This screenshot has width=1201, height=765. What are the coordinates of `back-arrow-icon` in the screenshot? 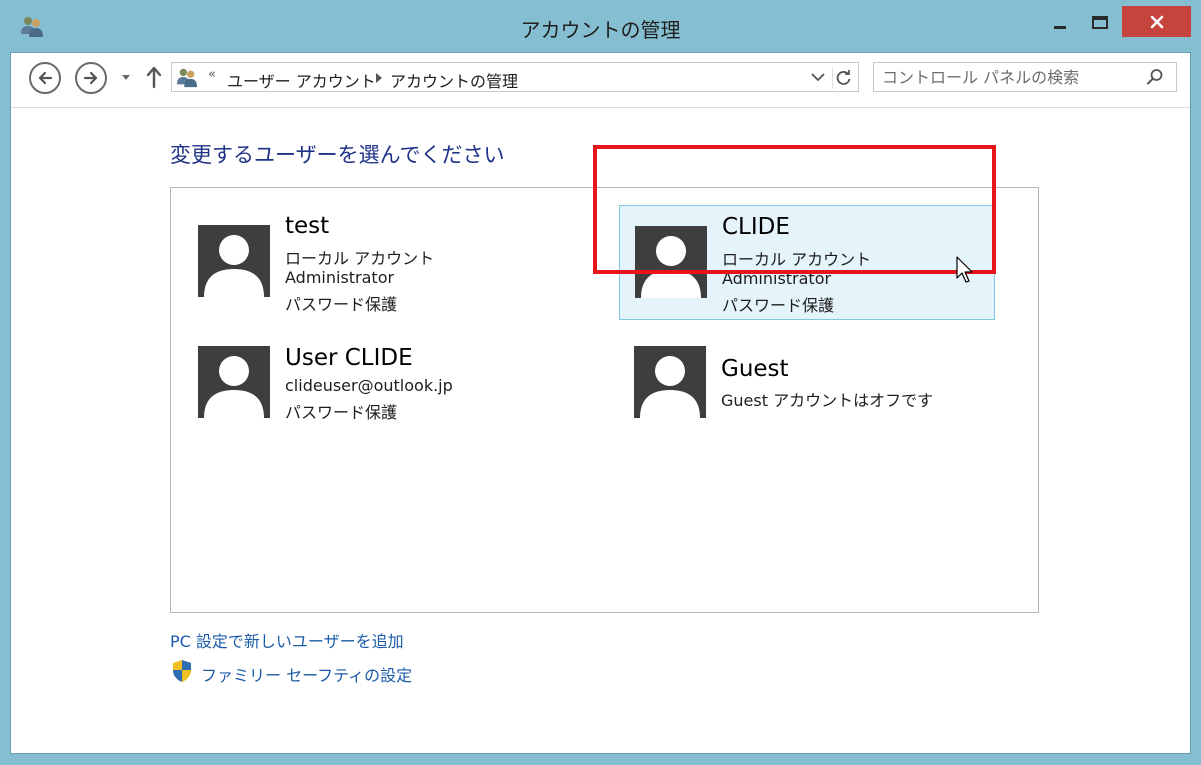 It's located at (45, 78).